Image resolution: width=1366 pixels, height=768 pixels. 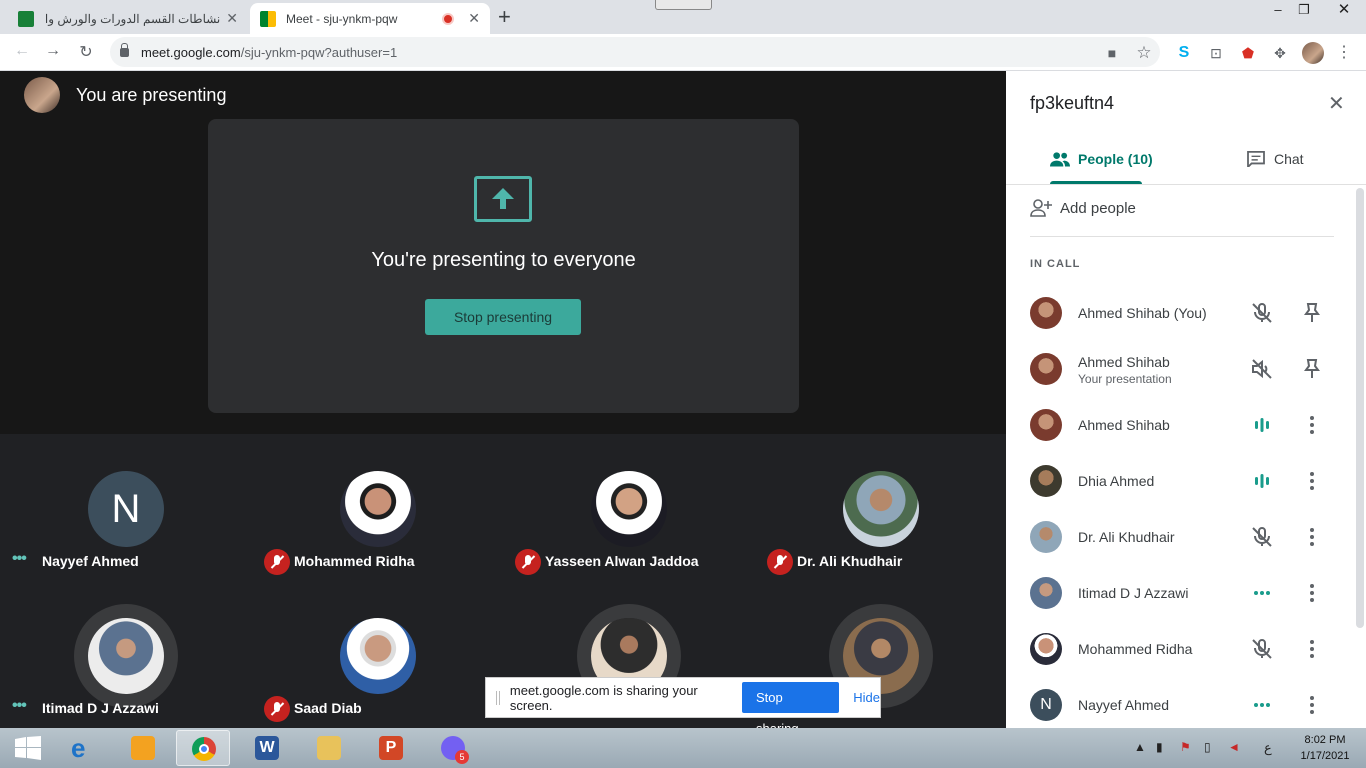 What do you see at coordinates (1280, 53) in the screenshot?
I see `extensions-puzzle-icon: ✥` at bounding box center [1280, 53].